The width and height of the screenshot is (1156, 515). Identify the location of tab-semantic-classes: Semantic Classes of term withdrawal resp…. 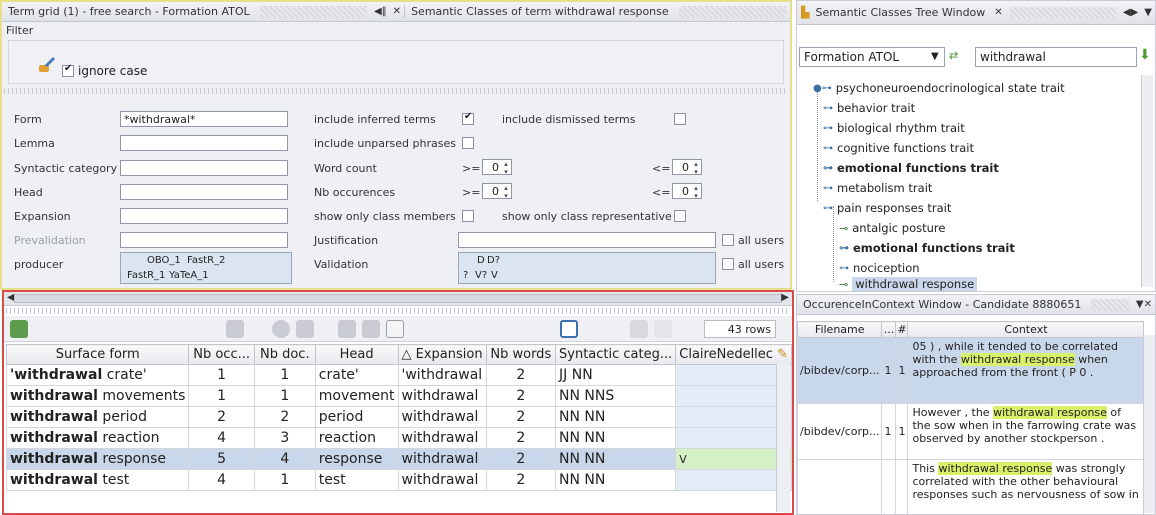
(539, 11).